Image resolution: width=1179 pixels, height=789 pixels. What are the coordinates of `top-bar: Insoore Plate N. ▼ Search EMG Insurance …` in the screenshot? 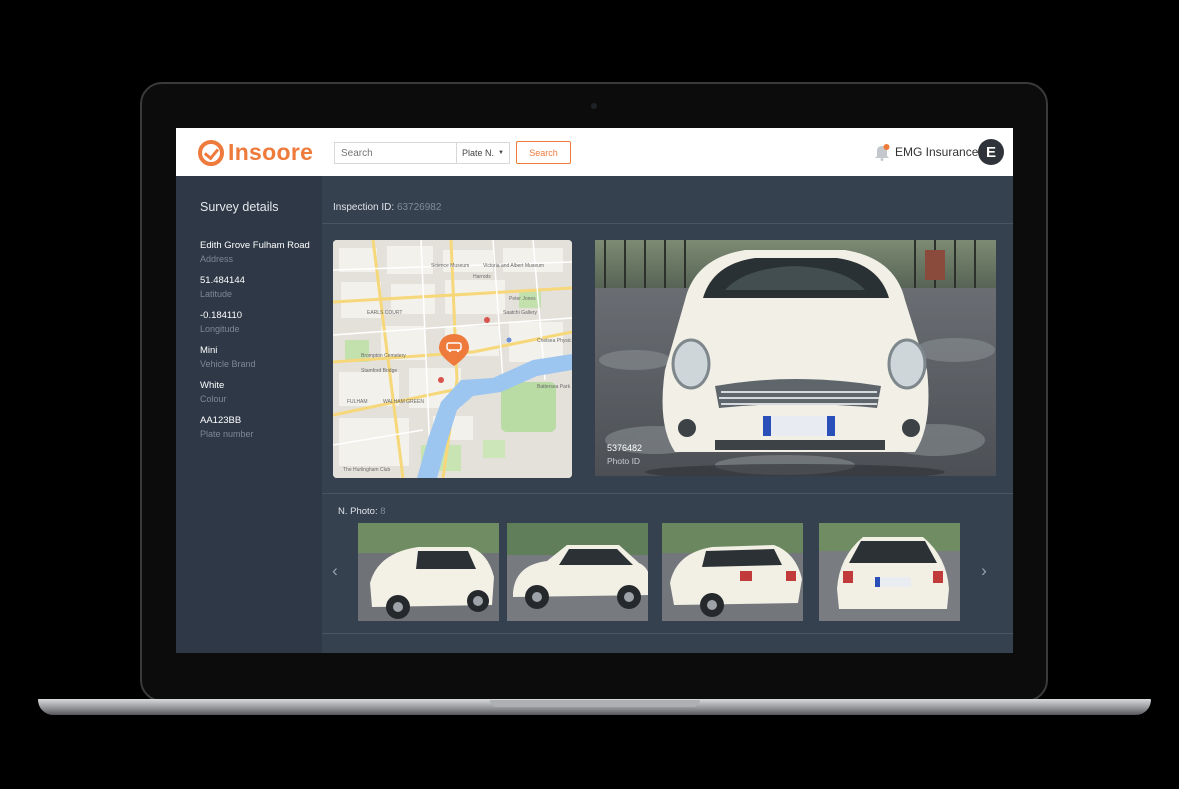 It's located at (594, 152).